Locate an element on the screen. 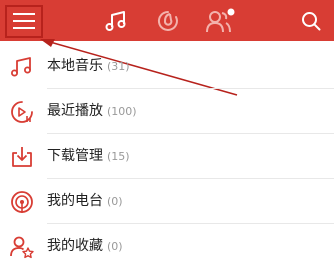  favorites-icon is located at coordinates (22, 247).